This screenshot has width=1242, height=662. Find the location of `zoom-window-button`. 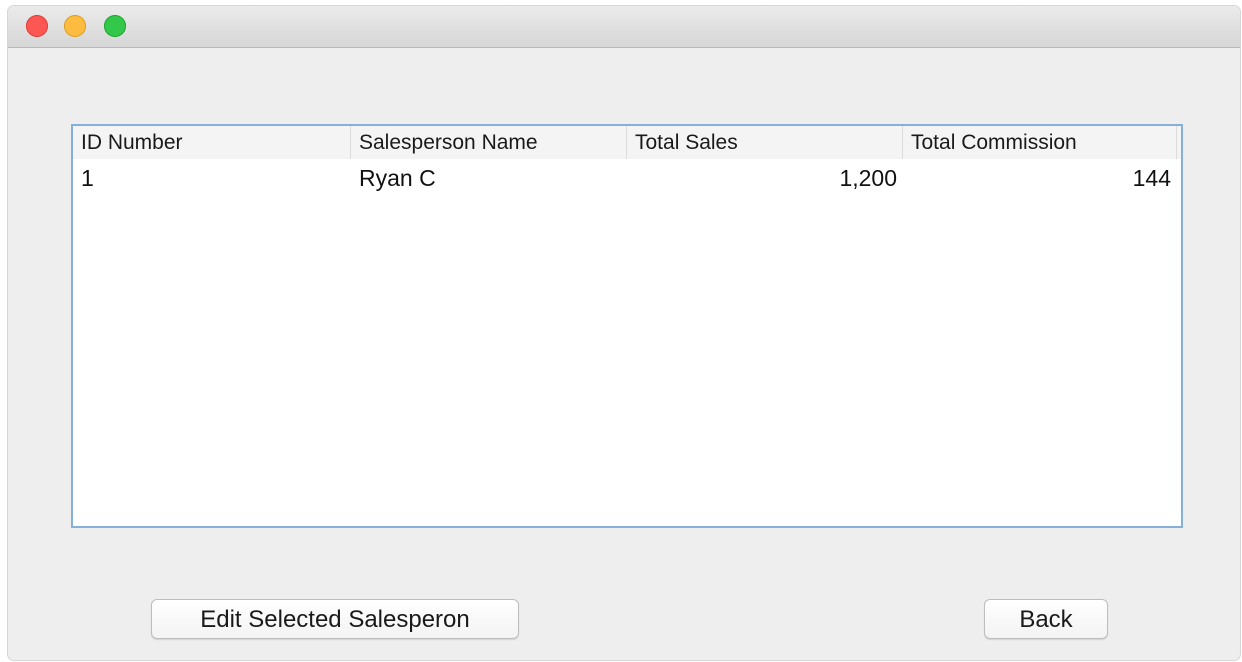

zoom-window-button is located at coordinates (115, 26).